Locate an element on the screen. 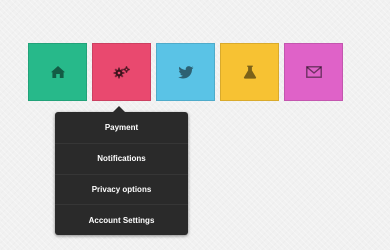 The width and height of the screenshot is (390, 250). menu-item-account-settings: Account Settings is located at coordinates (121, 219).